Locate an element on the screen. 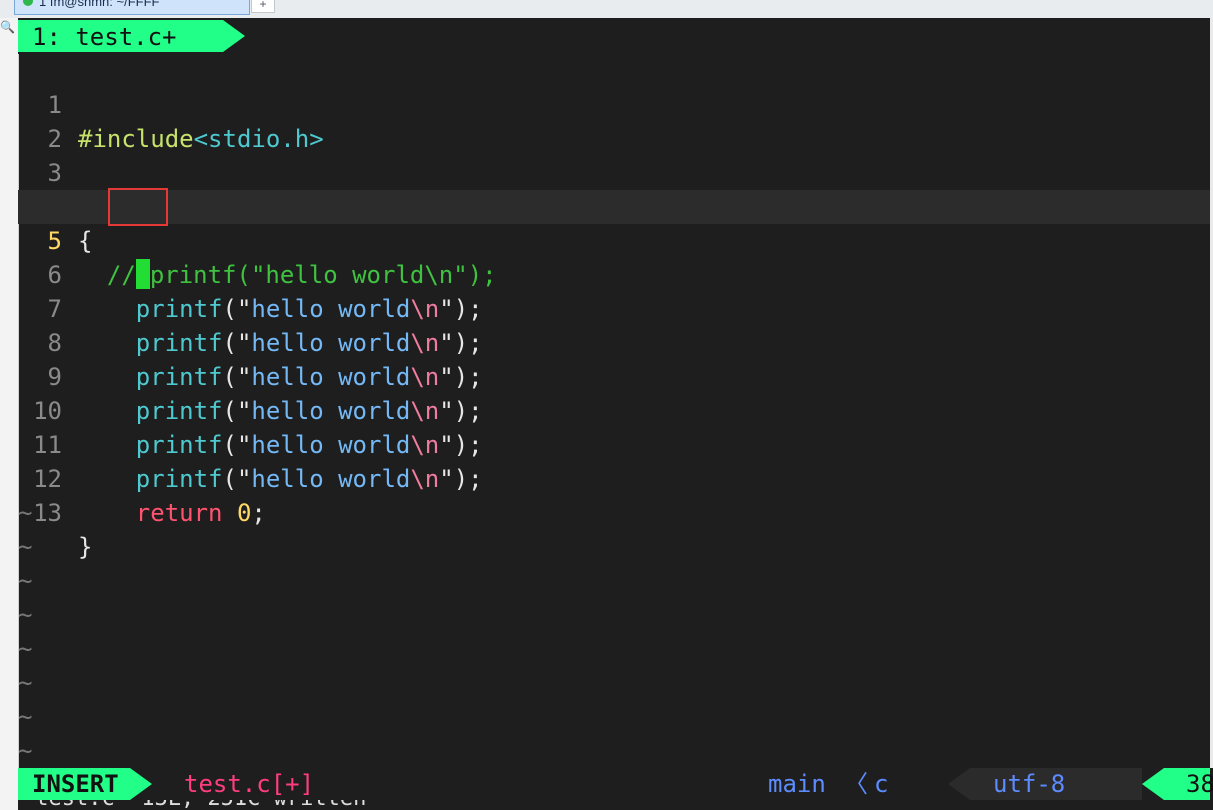 The width and height of the screenshot is (1213, 810). file-encoding: utf-8 is located at coordinates (1029, 784).